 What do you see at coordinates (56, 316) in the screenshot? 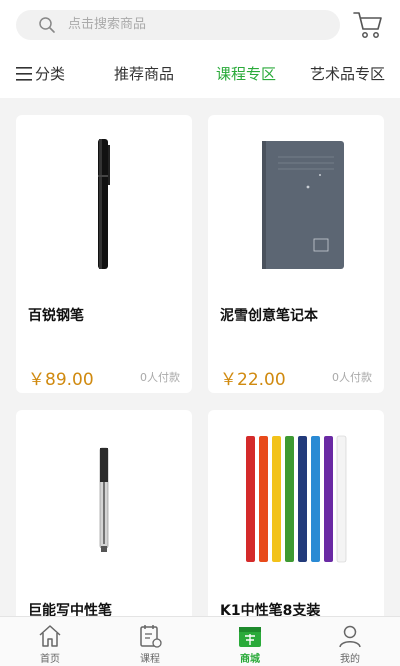
I see `product-name: 百锐钢笔` at bounding box center [56, 316].